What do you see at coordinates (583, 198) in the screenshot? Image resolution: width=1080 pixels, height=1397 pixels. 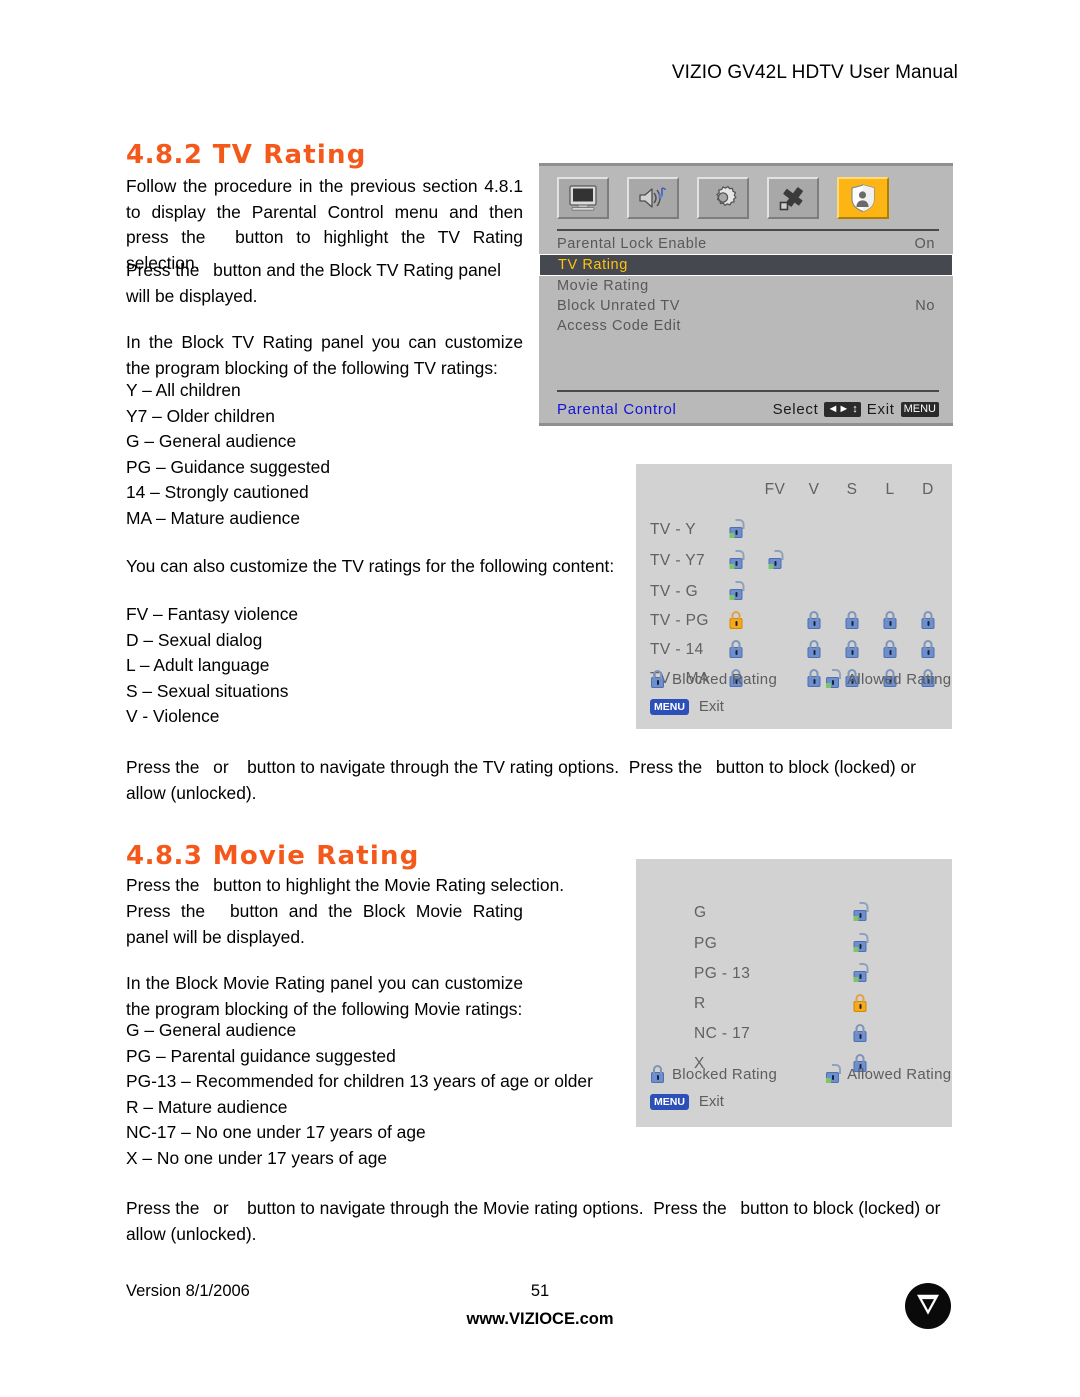 I see `osd-tab-picture` at bounding box center [583, 198].